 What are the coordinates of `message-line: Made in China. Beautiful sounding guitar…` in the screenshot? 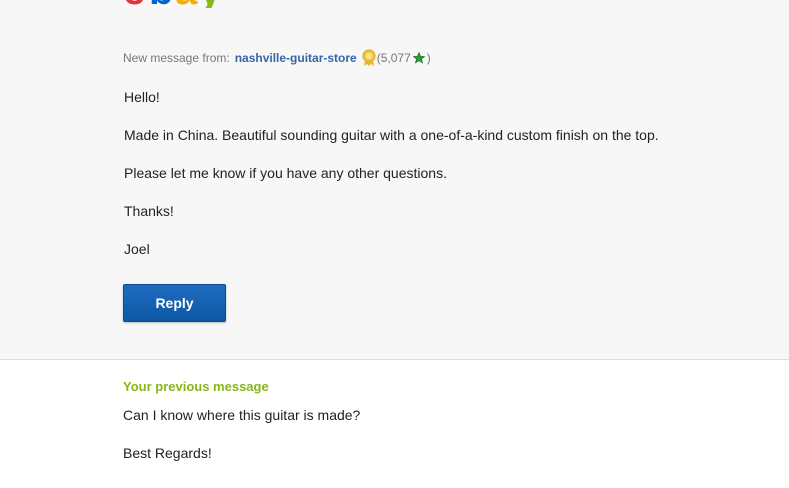 It's located at (391, 135).